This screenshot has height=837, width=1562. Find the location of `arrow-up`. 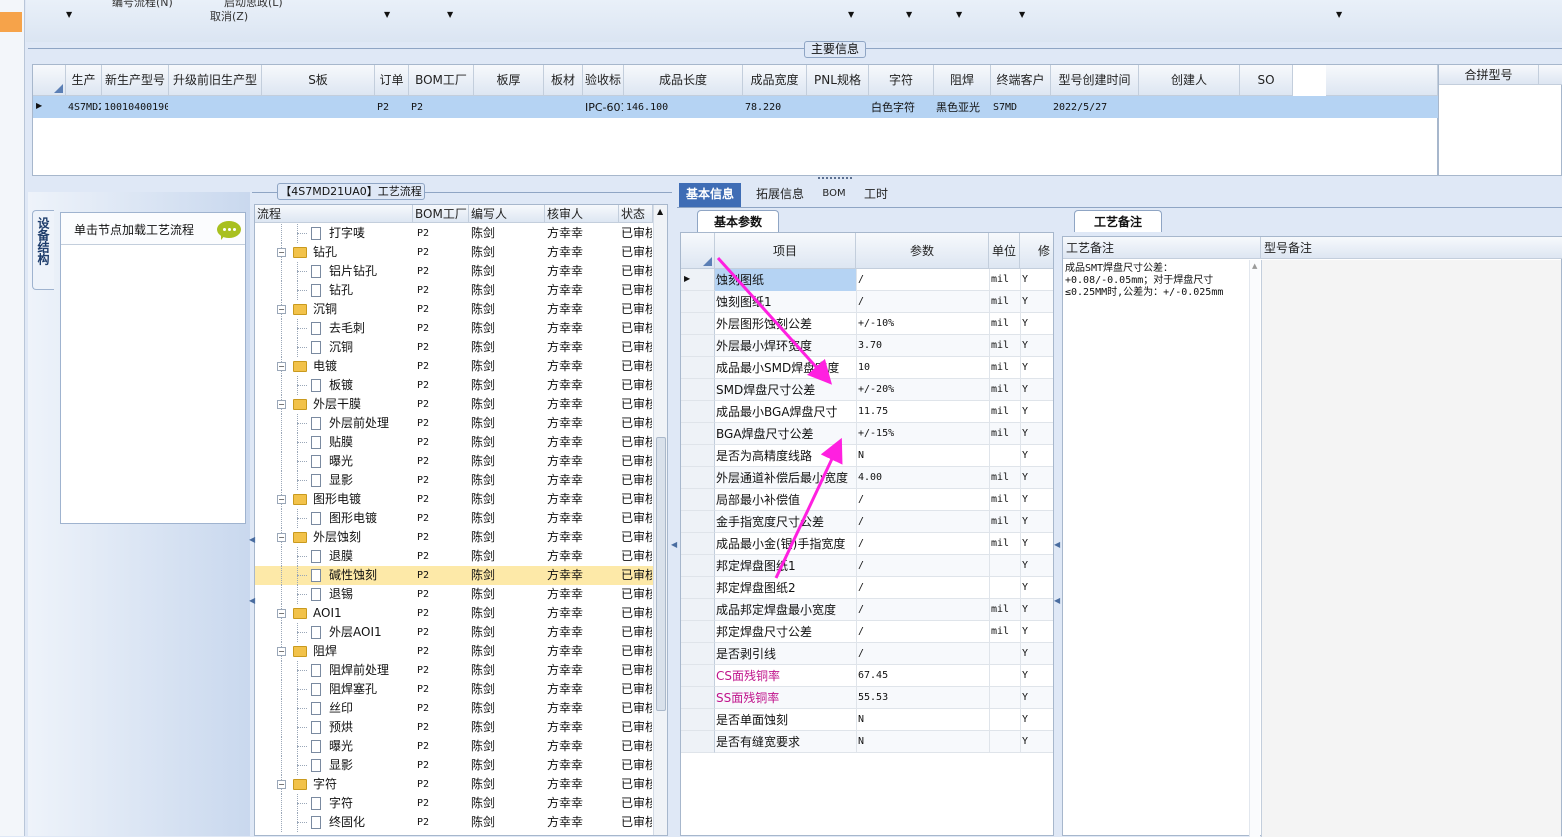

arrow-up is located at coordinates (808, 508).